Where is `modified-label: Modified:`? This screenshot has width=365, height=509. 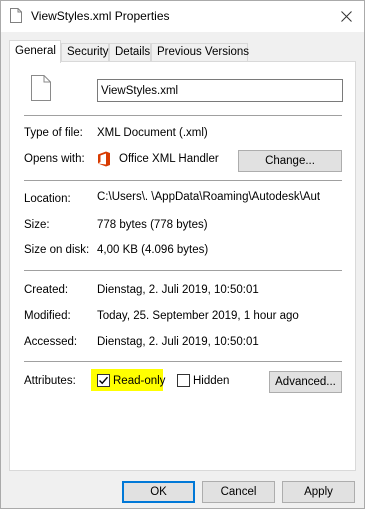
modified-label: Modified: is located at coordinates (47, 316).